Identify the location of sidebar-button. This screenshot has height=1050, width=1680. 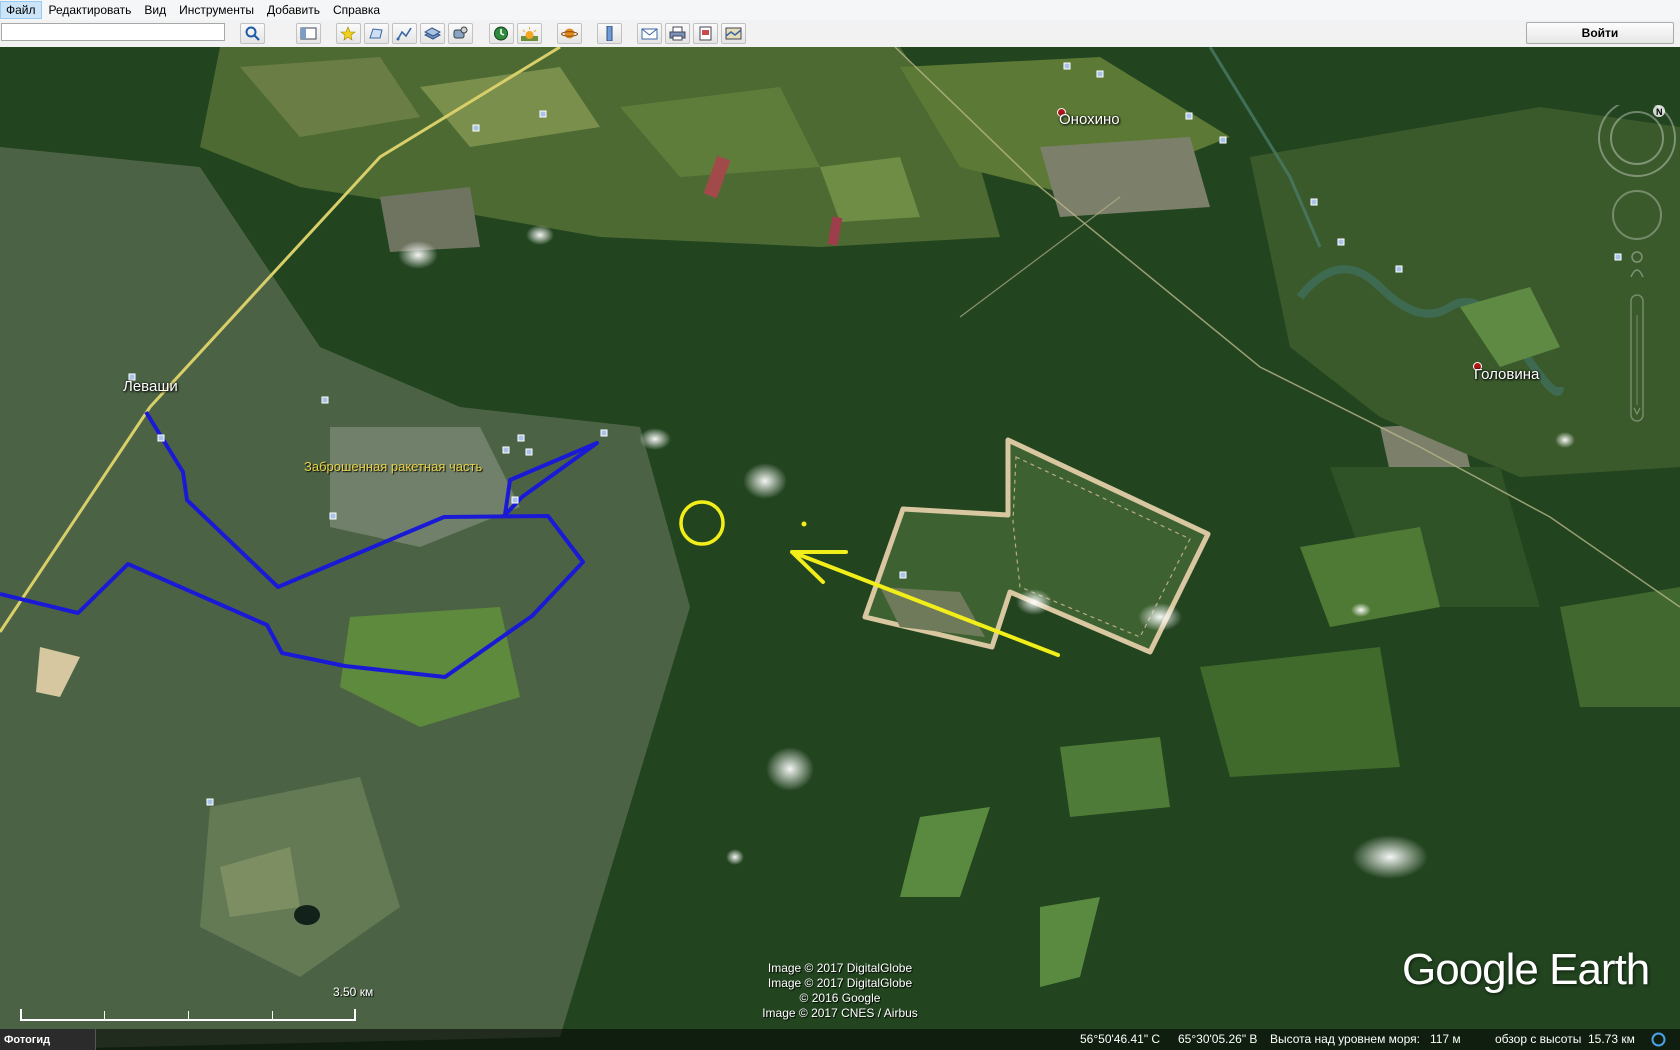
(308, 33).